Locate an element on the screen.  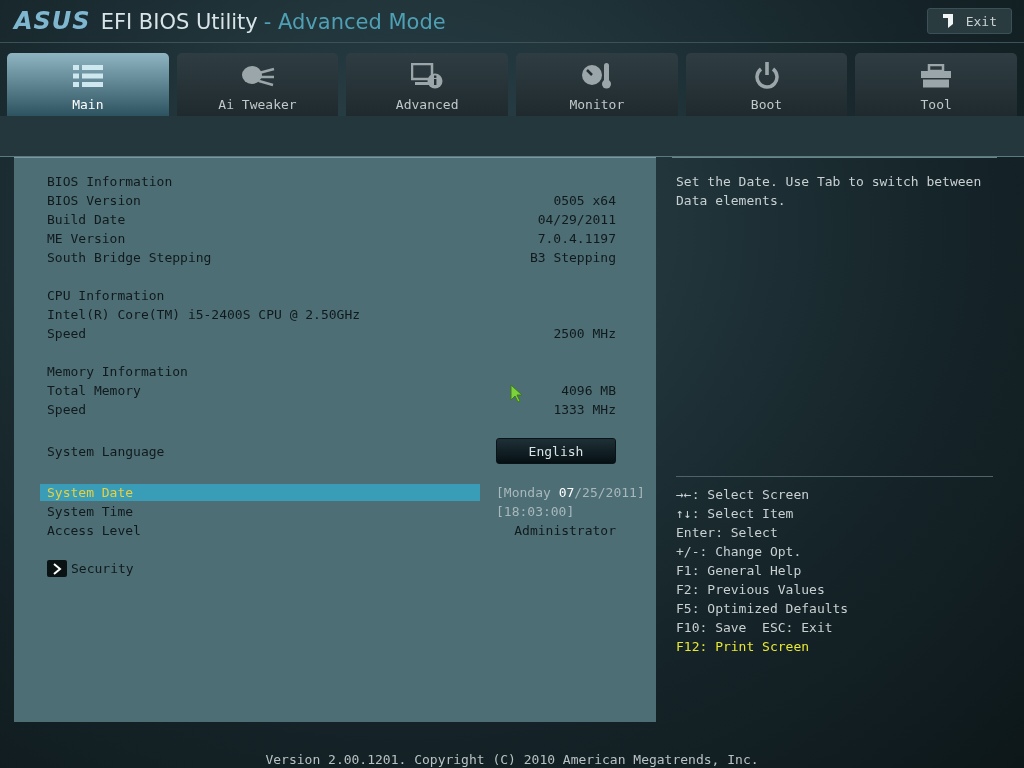
setting-value: 1333 MHz is located at coordinates (584, 409).